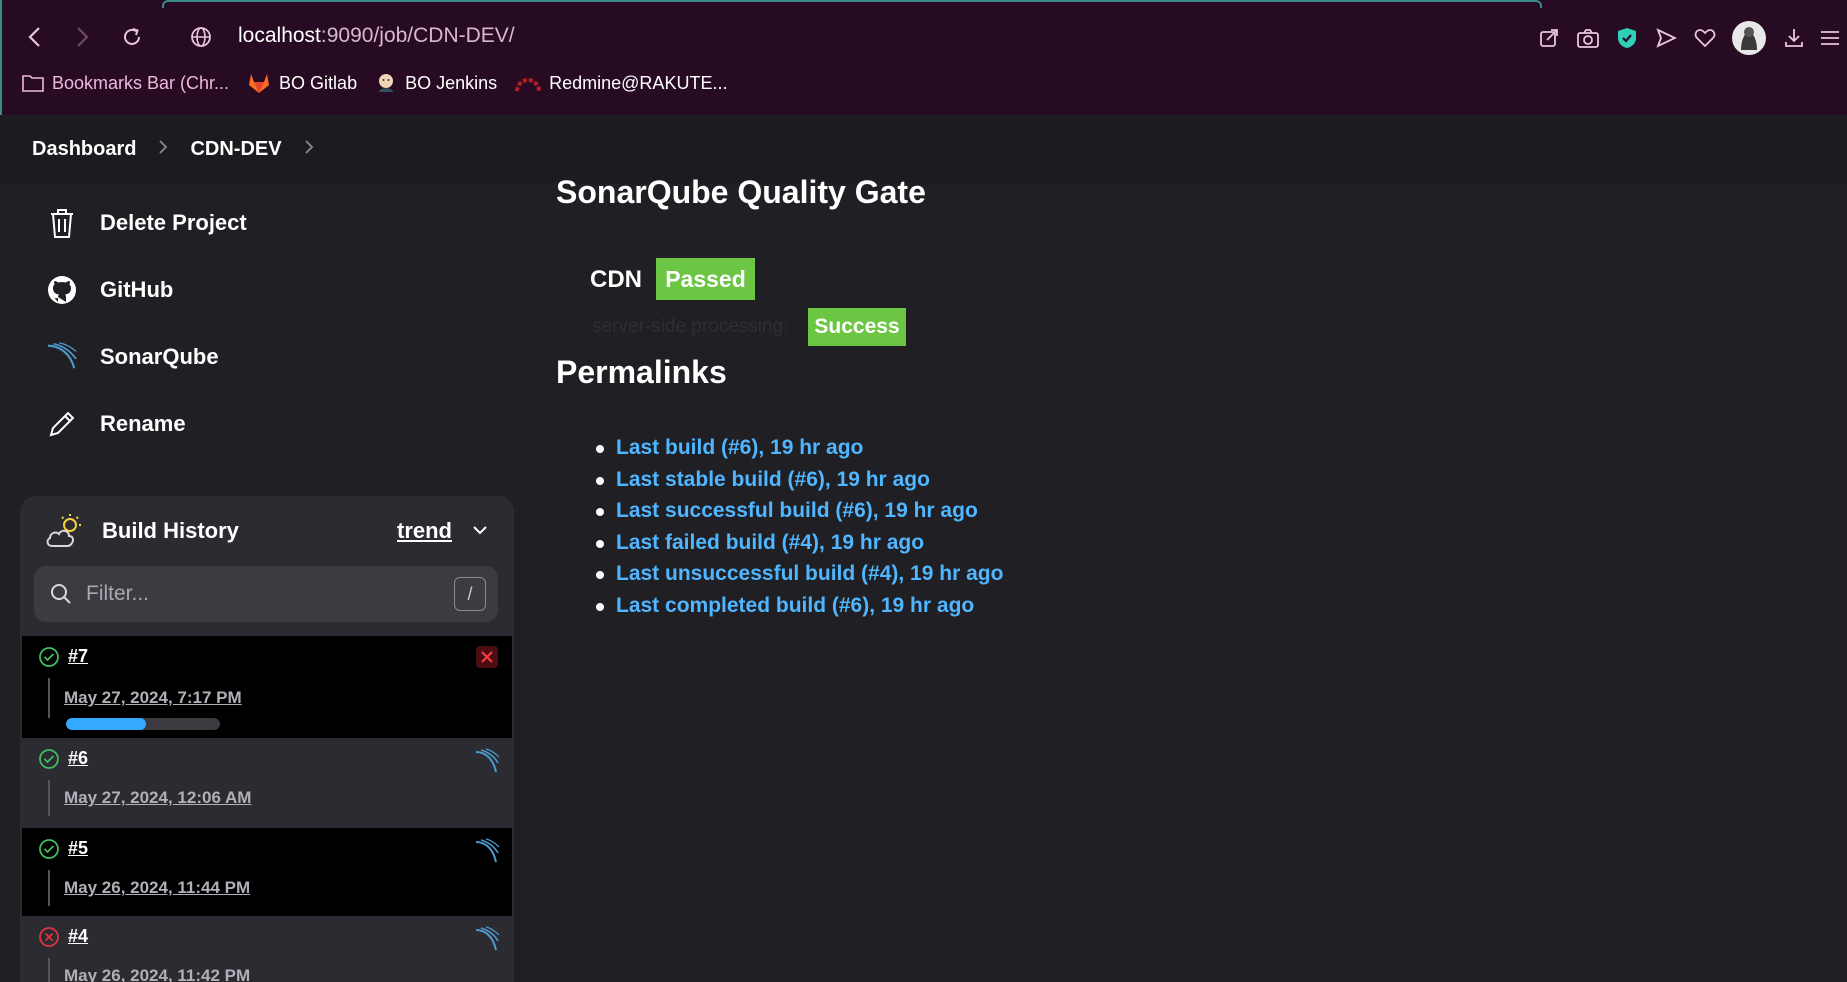  I want to click on folder-icon, so click(33, 83).